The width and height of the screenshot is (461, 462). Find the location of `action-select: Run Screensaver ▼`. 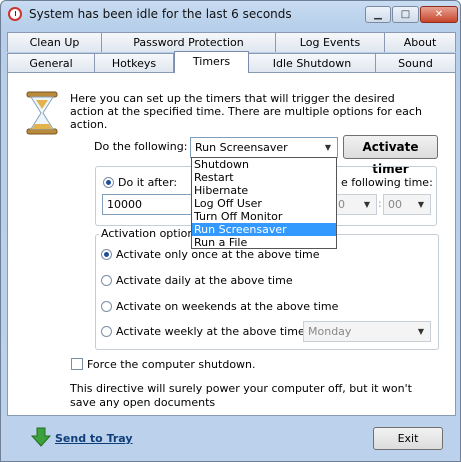

action-select: Run Screensaver ▼ is located at coordinates (264, 147).